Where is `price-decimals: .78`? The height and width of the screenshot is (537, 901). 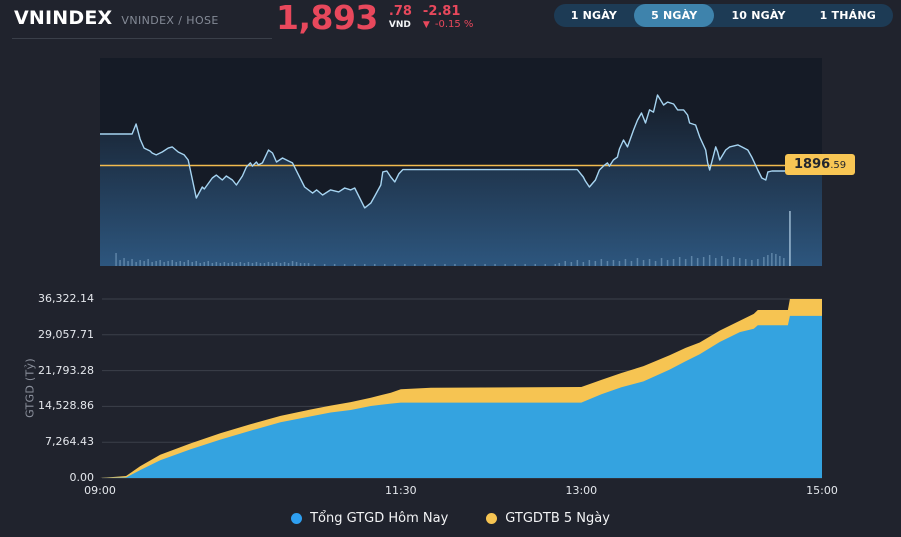
price-decimals: .78 is located at coordinates (400, 11).